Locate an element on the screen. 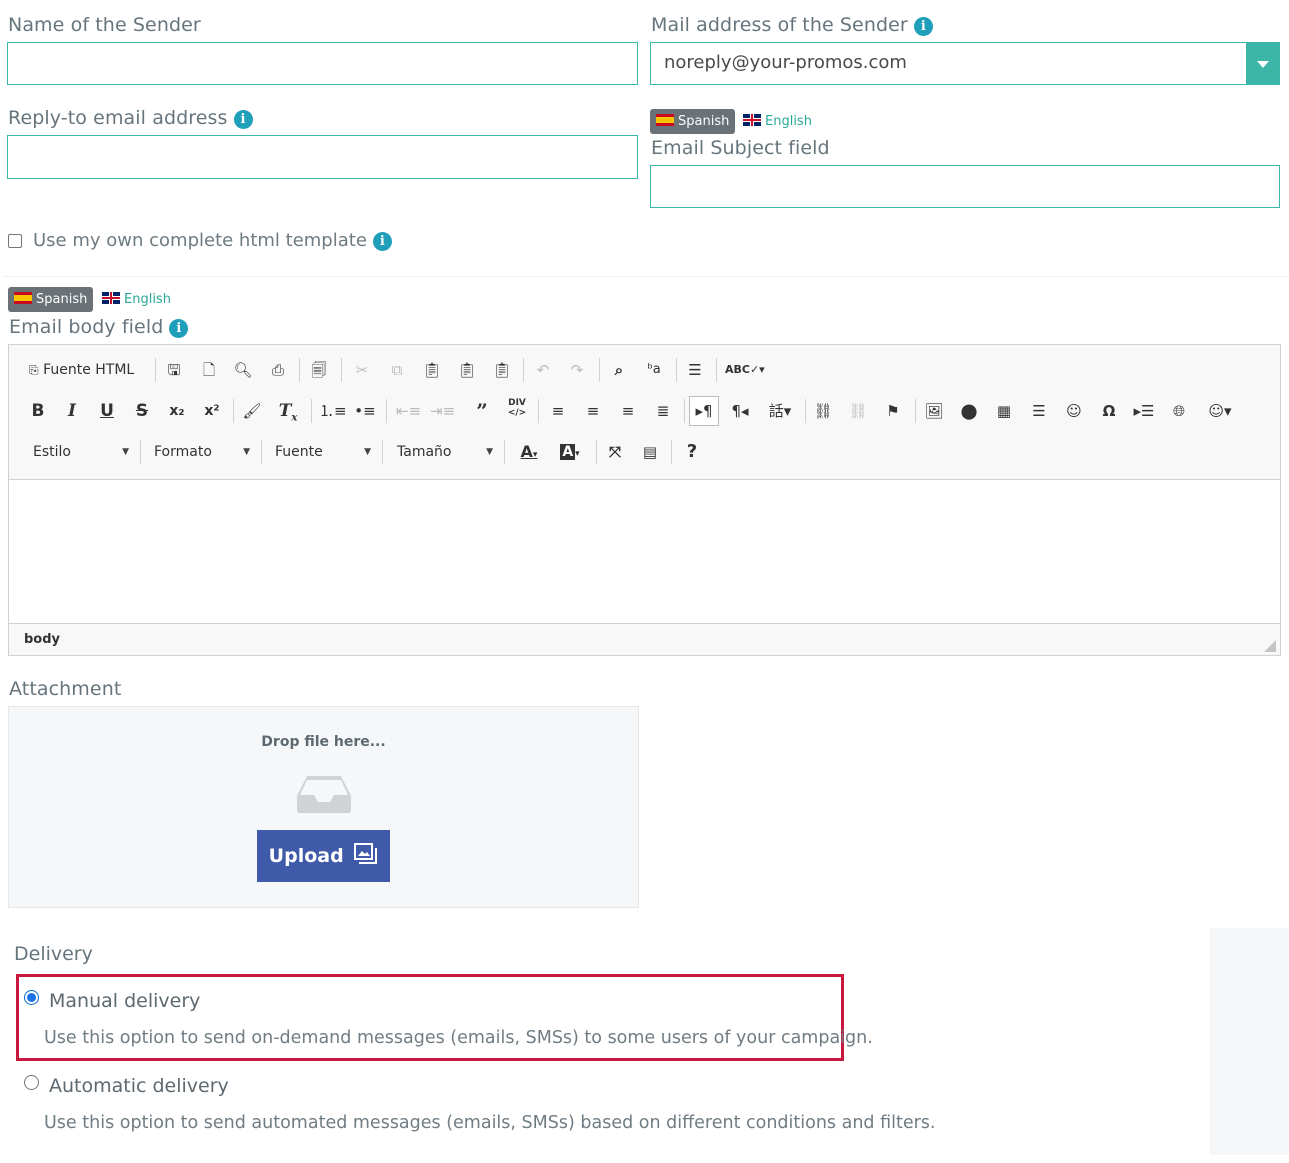 The width and height of the screenshot is (1289, 1163). manual-delivery-title: Manual delivery is located at coordinates (124, 1001).